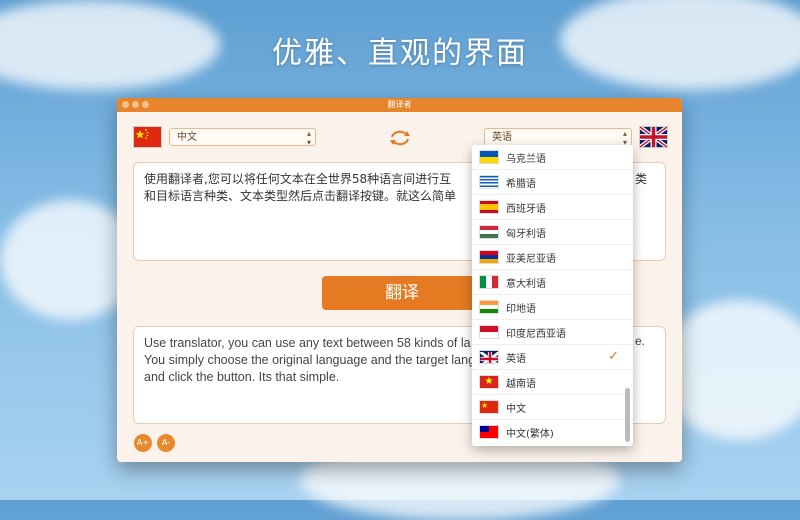 This screenshot has width=800, height=520. I want to click on dropdown-item-label: 印度尼西亚语, so click(536, 334).